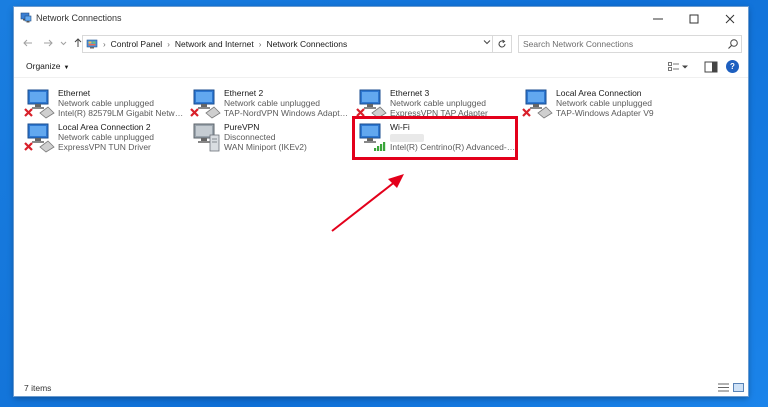  What do you see at coordinates (605, 113) in the screenshot?
I see `connection-adapter: TAP-Windows Adapter V9` at bounding box center [605, 113].